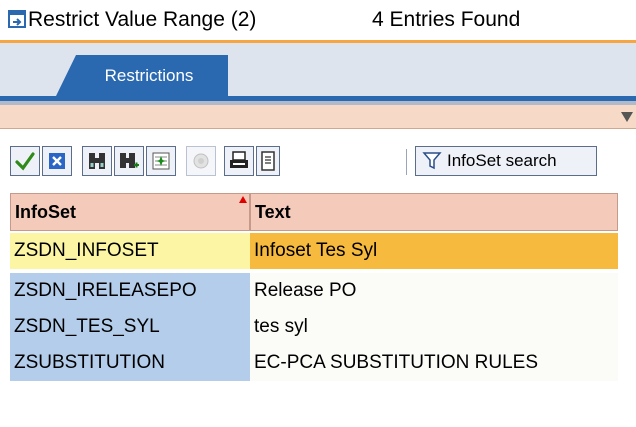 Image resolution: width=636 pixels, height=427 pixels. Describe the element at coordinates (281, 326) in the screenshot. I see `text-value: tes syl` at that location.